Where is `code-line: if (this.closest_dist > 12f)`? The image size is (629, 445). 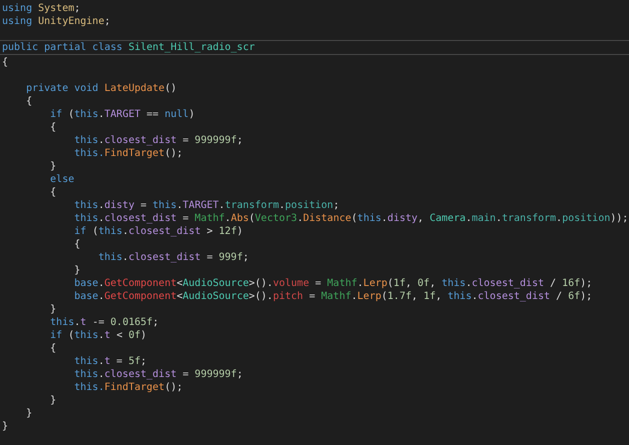
code-line: if (this.closest_dist > 12f) is located at coordinates (158, 231).